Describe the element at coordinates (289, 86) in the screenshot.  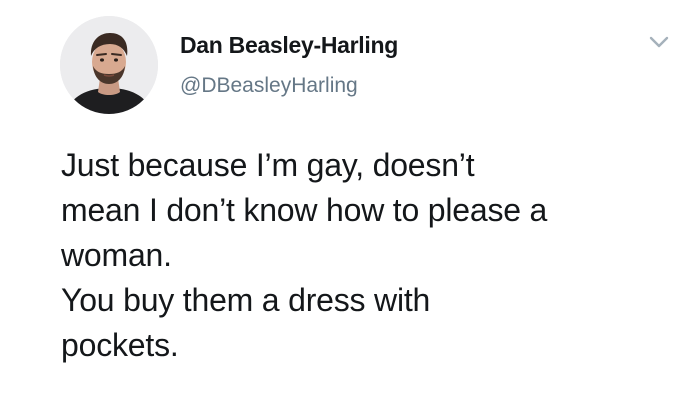
I see `author-handle: @DBeasleyHarling` at that location.